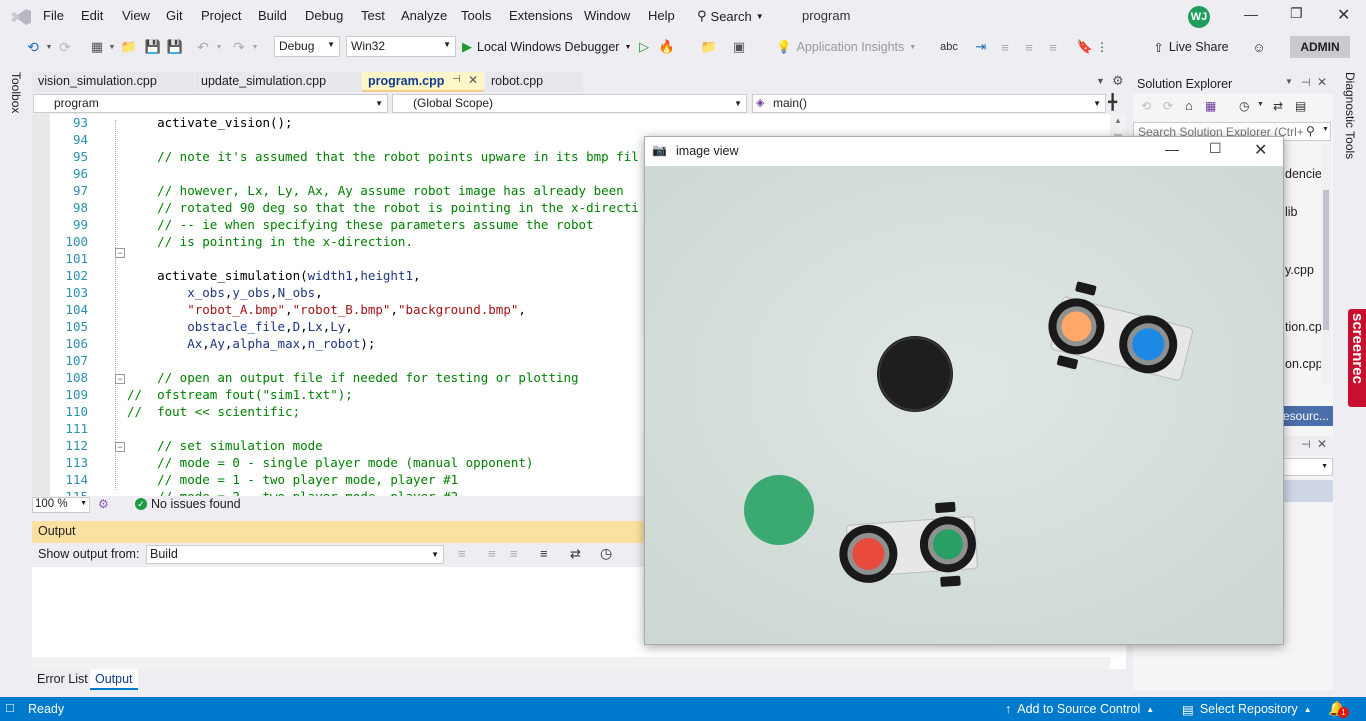 The height and width of the screenshot is (721, 1366). I want to click on window-layout-icon: ▣, so click(739, 47).